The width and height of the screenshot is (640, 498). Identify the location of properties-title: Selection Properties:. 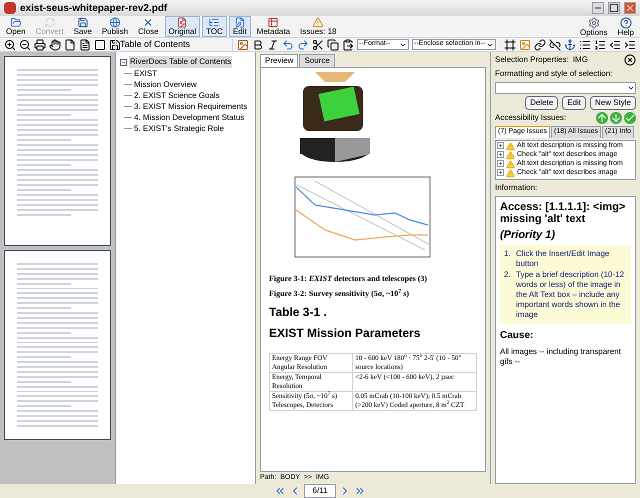
(532, 60).